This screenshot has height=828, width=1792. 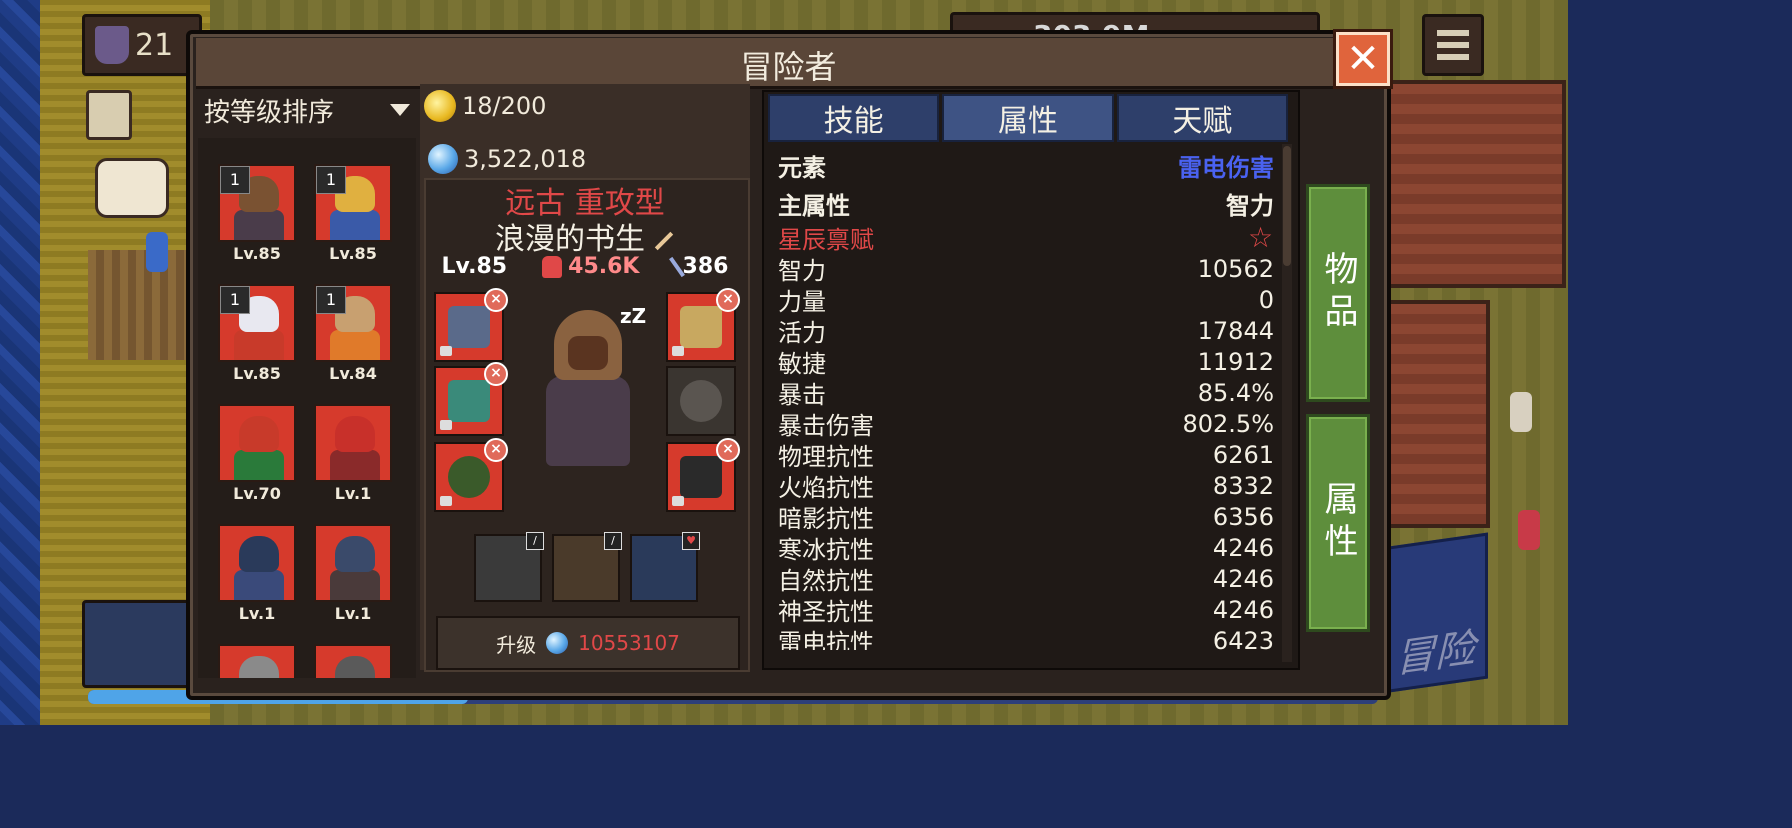 What do you see at coordinates (703, 475) in the screenshot?
I see `wand-slot: ×` at bounding box center [703, 475].